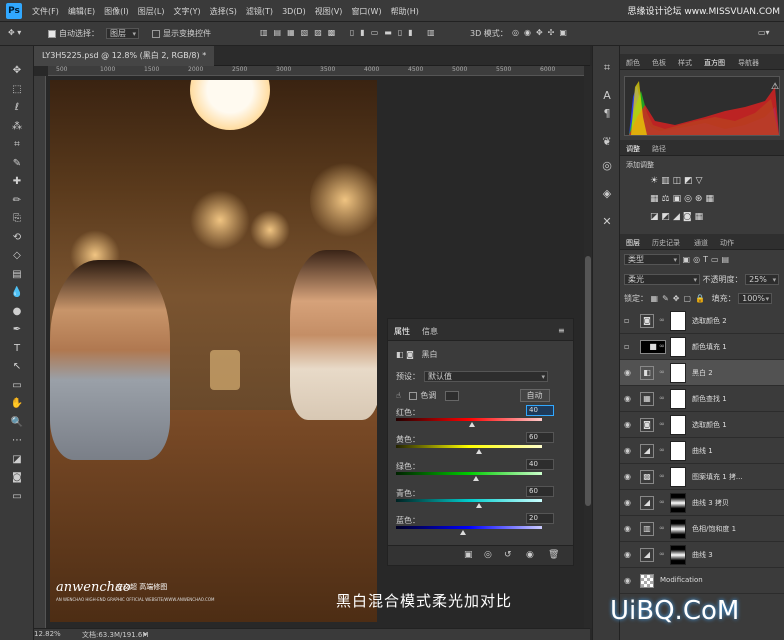 Image resolution: width=784 pixels, height=640 pixels. Describe the element at coordinates (17, 478) in the screenshot. I see `quick-mask-icon: ◙` at that location.